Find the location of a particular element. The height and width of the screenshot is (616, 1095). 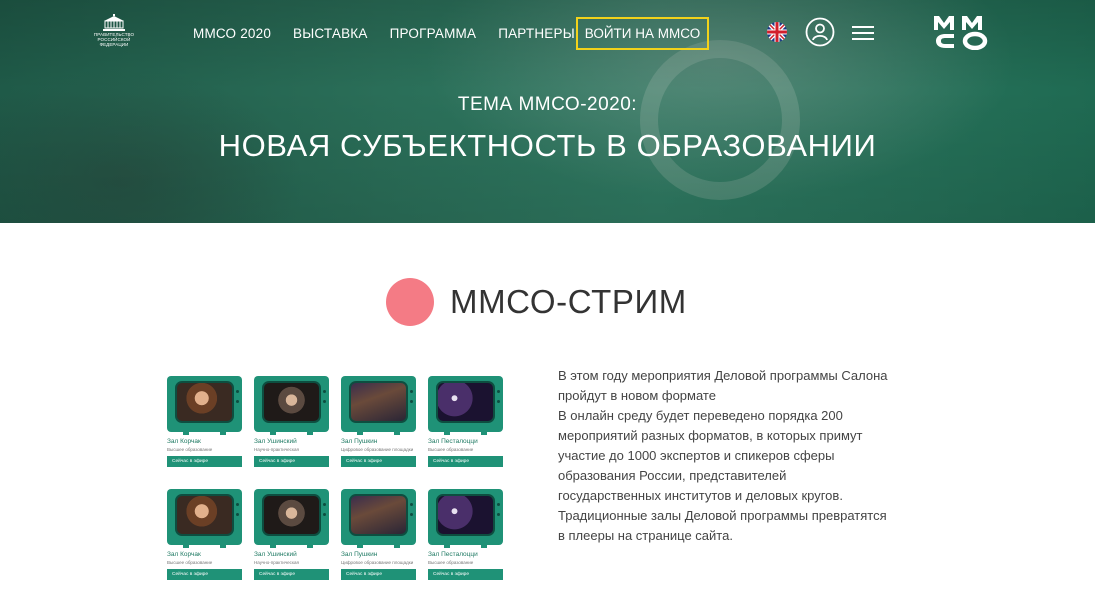

login-button: ВОЙТИ НА ММСО is located at coordinates (642, 33).